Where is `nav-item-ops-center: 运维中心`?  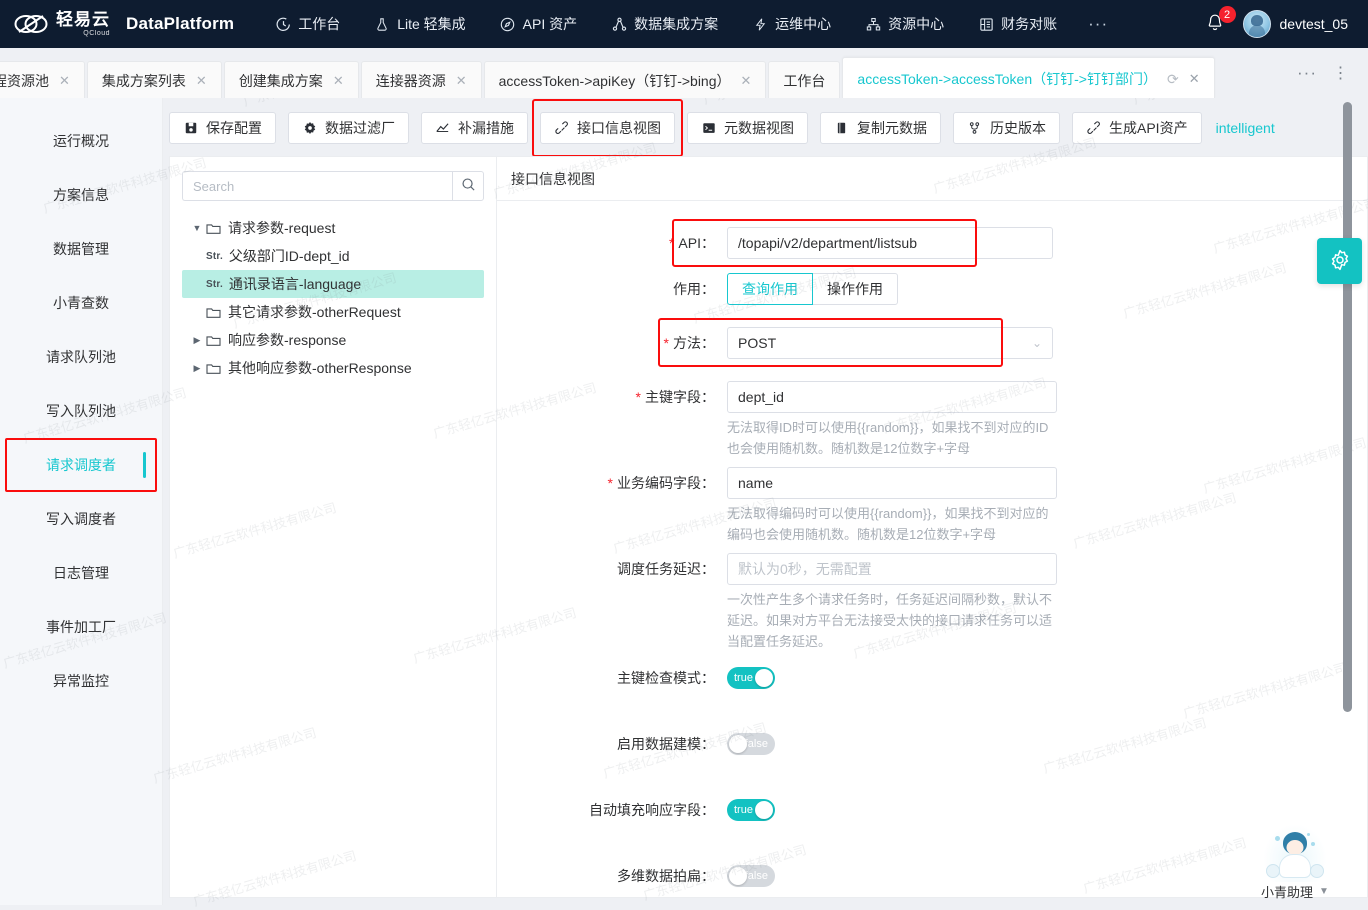
nav-item-ops-center: 运维中心 is located at coordinates (791, 24).